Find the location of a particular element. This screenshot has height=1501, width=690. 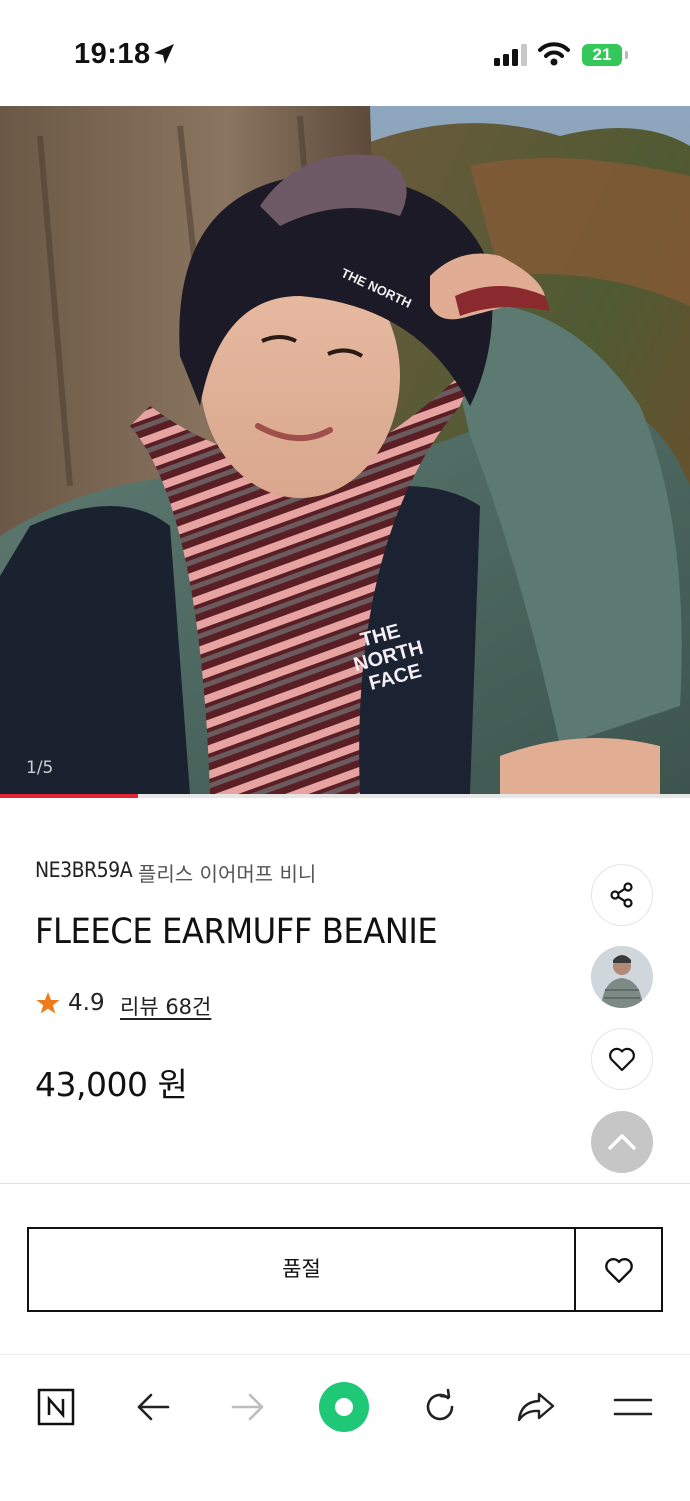

forward-button is located at coordinates (248, 1407).